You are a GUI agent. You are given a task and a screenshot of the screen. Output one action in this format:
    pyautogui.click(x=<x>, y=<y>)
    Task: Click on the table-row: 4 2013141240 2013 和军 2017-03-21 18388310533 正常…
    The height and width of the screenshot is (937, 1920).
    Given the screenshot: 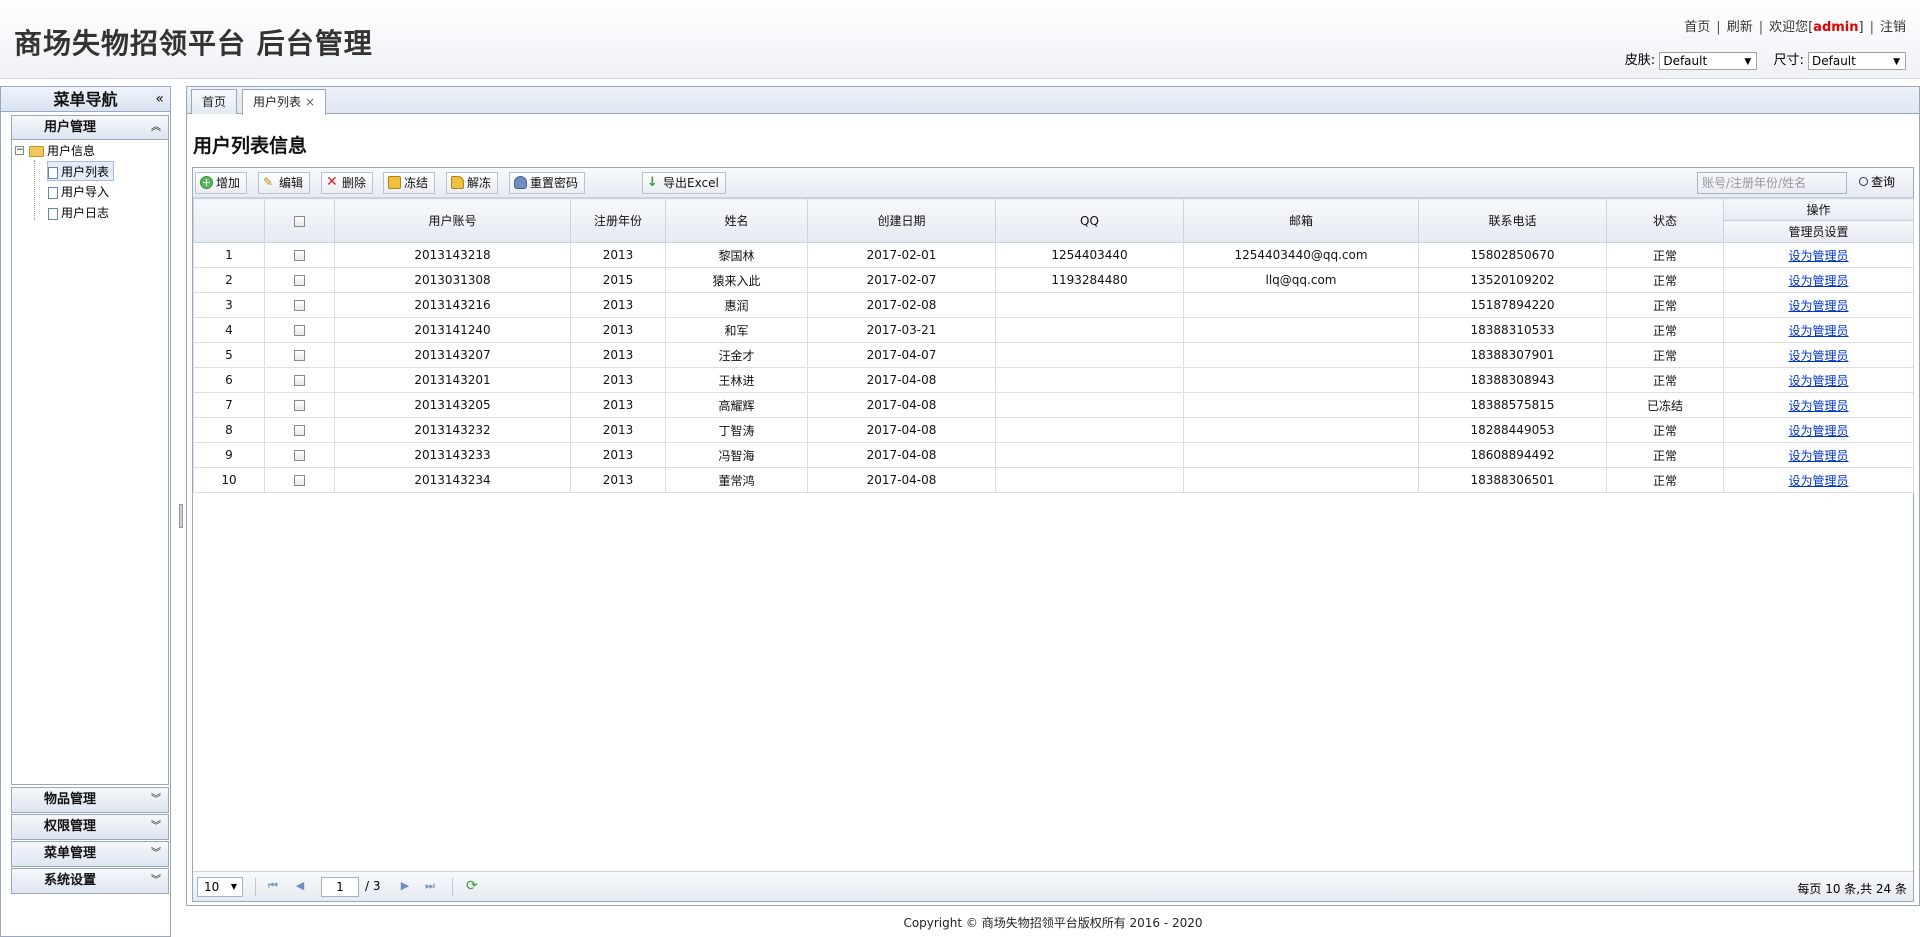 What is the action you would take?
    pyautogui.click(x=1053, y=330)
    